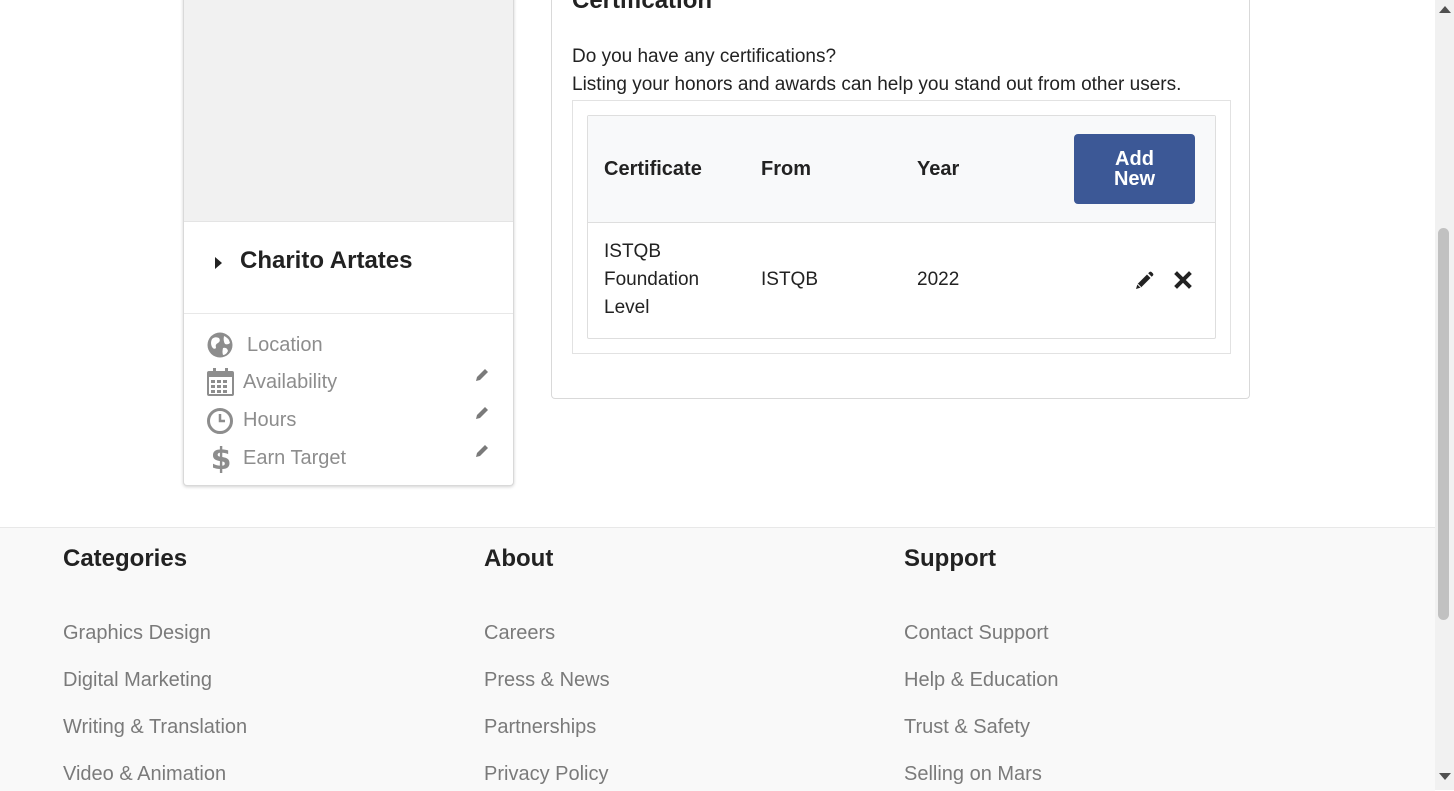  I want to click on footer-link: Help & Education, so click(981, 680).